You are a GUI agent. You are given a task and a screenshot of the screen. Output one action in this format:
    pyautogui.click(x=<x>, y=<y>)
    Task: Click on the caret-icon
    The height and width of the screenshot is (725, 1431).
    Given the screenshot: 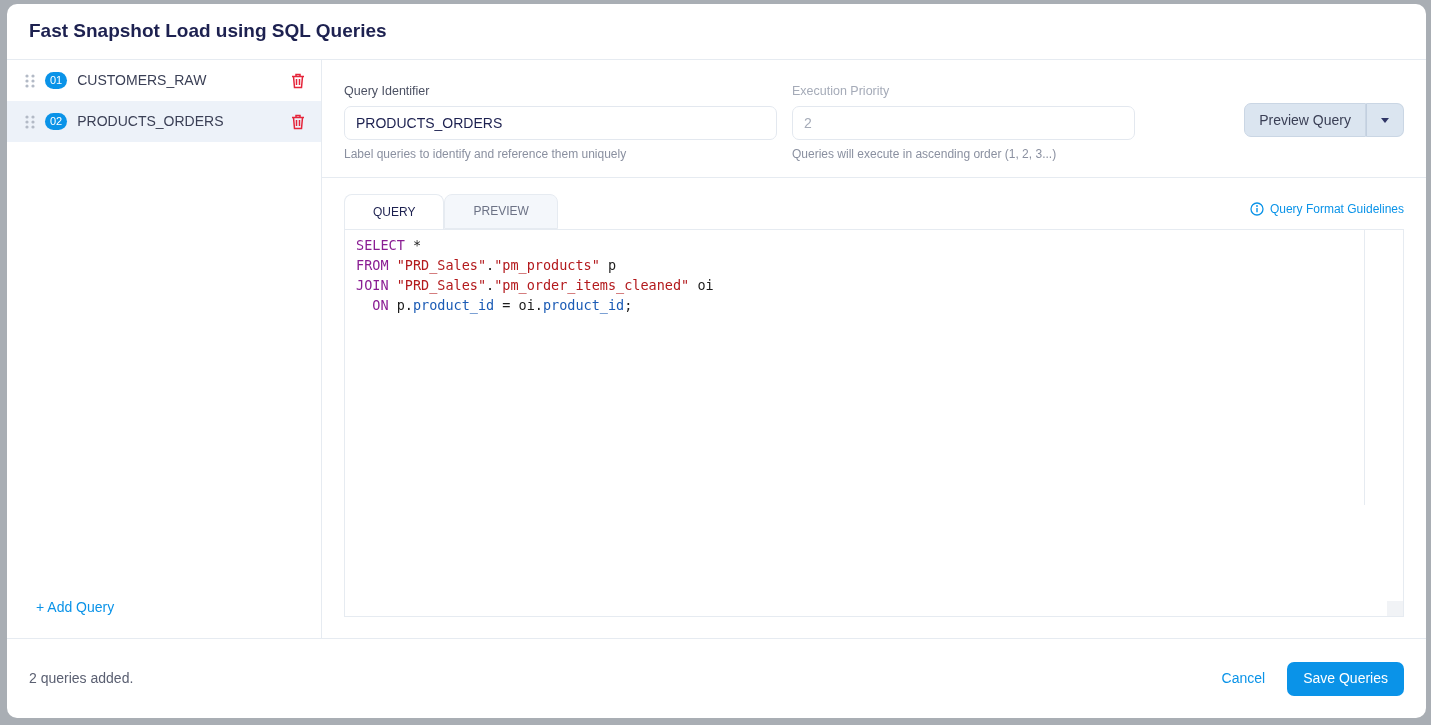 What is the action you would take?
    pyautogui.click(x=1385, y=120)
    